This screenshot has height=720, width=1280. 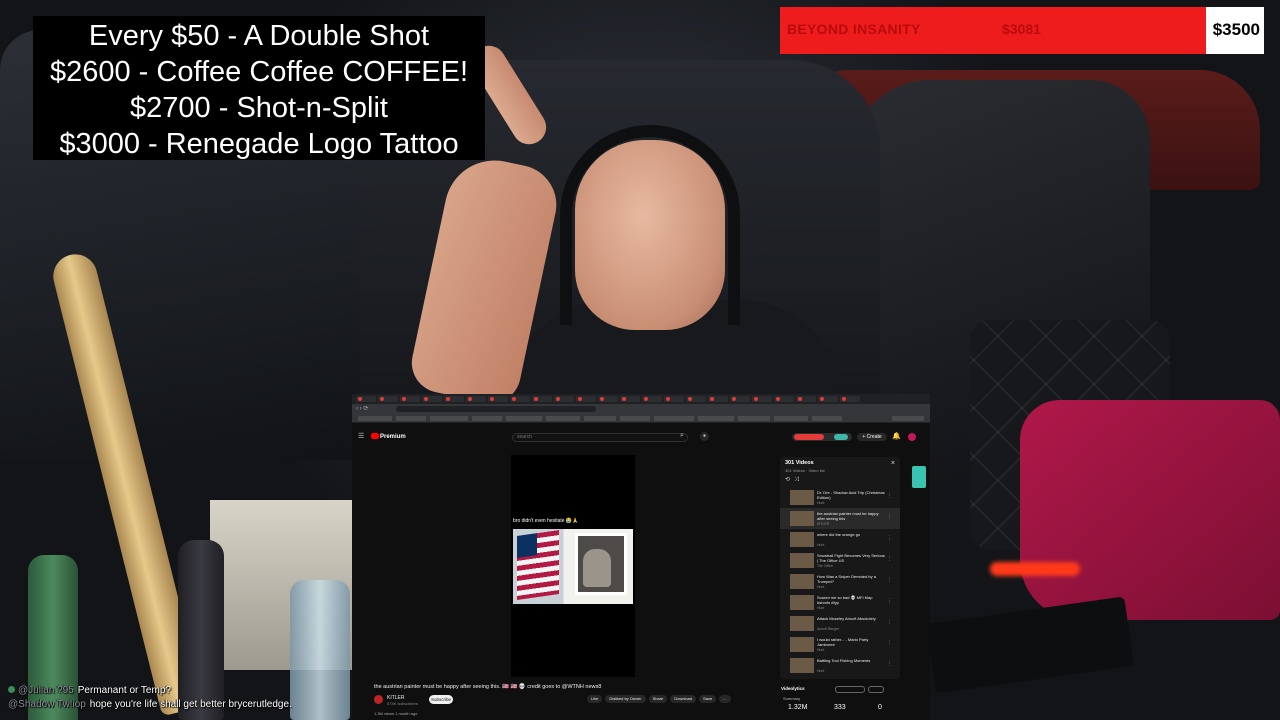 I want to click on donation-progress-bar: BEYOND INSANITY $3081 $3500, so click(x=1022, y=30).